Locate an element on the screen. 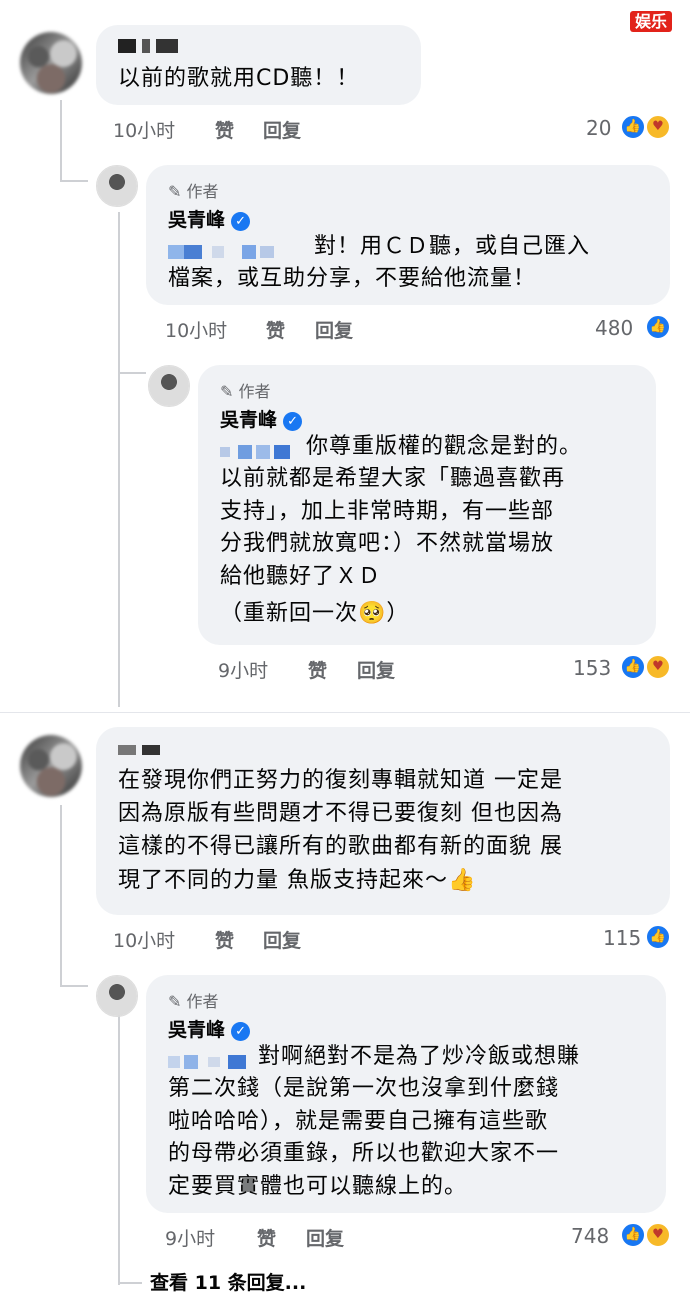 The width and height of the screenshot is (690, 1307). comment-bubble: ✎ 作者 吳青峰 ✓ 對！用ＣＤ聽，或自己匯入 檔案，或互助分享，不要給他流量！ is located at coordinates (408, 235).